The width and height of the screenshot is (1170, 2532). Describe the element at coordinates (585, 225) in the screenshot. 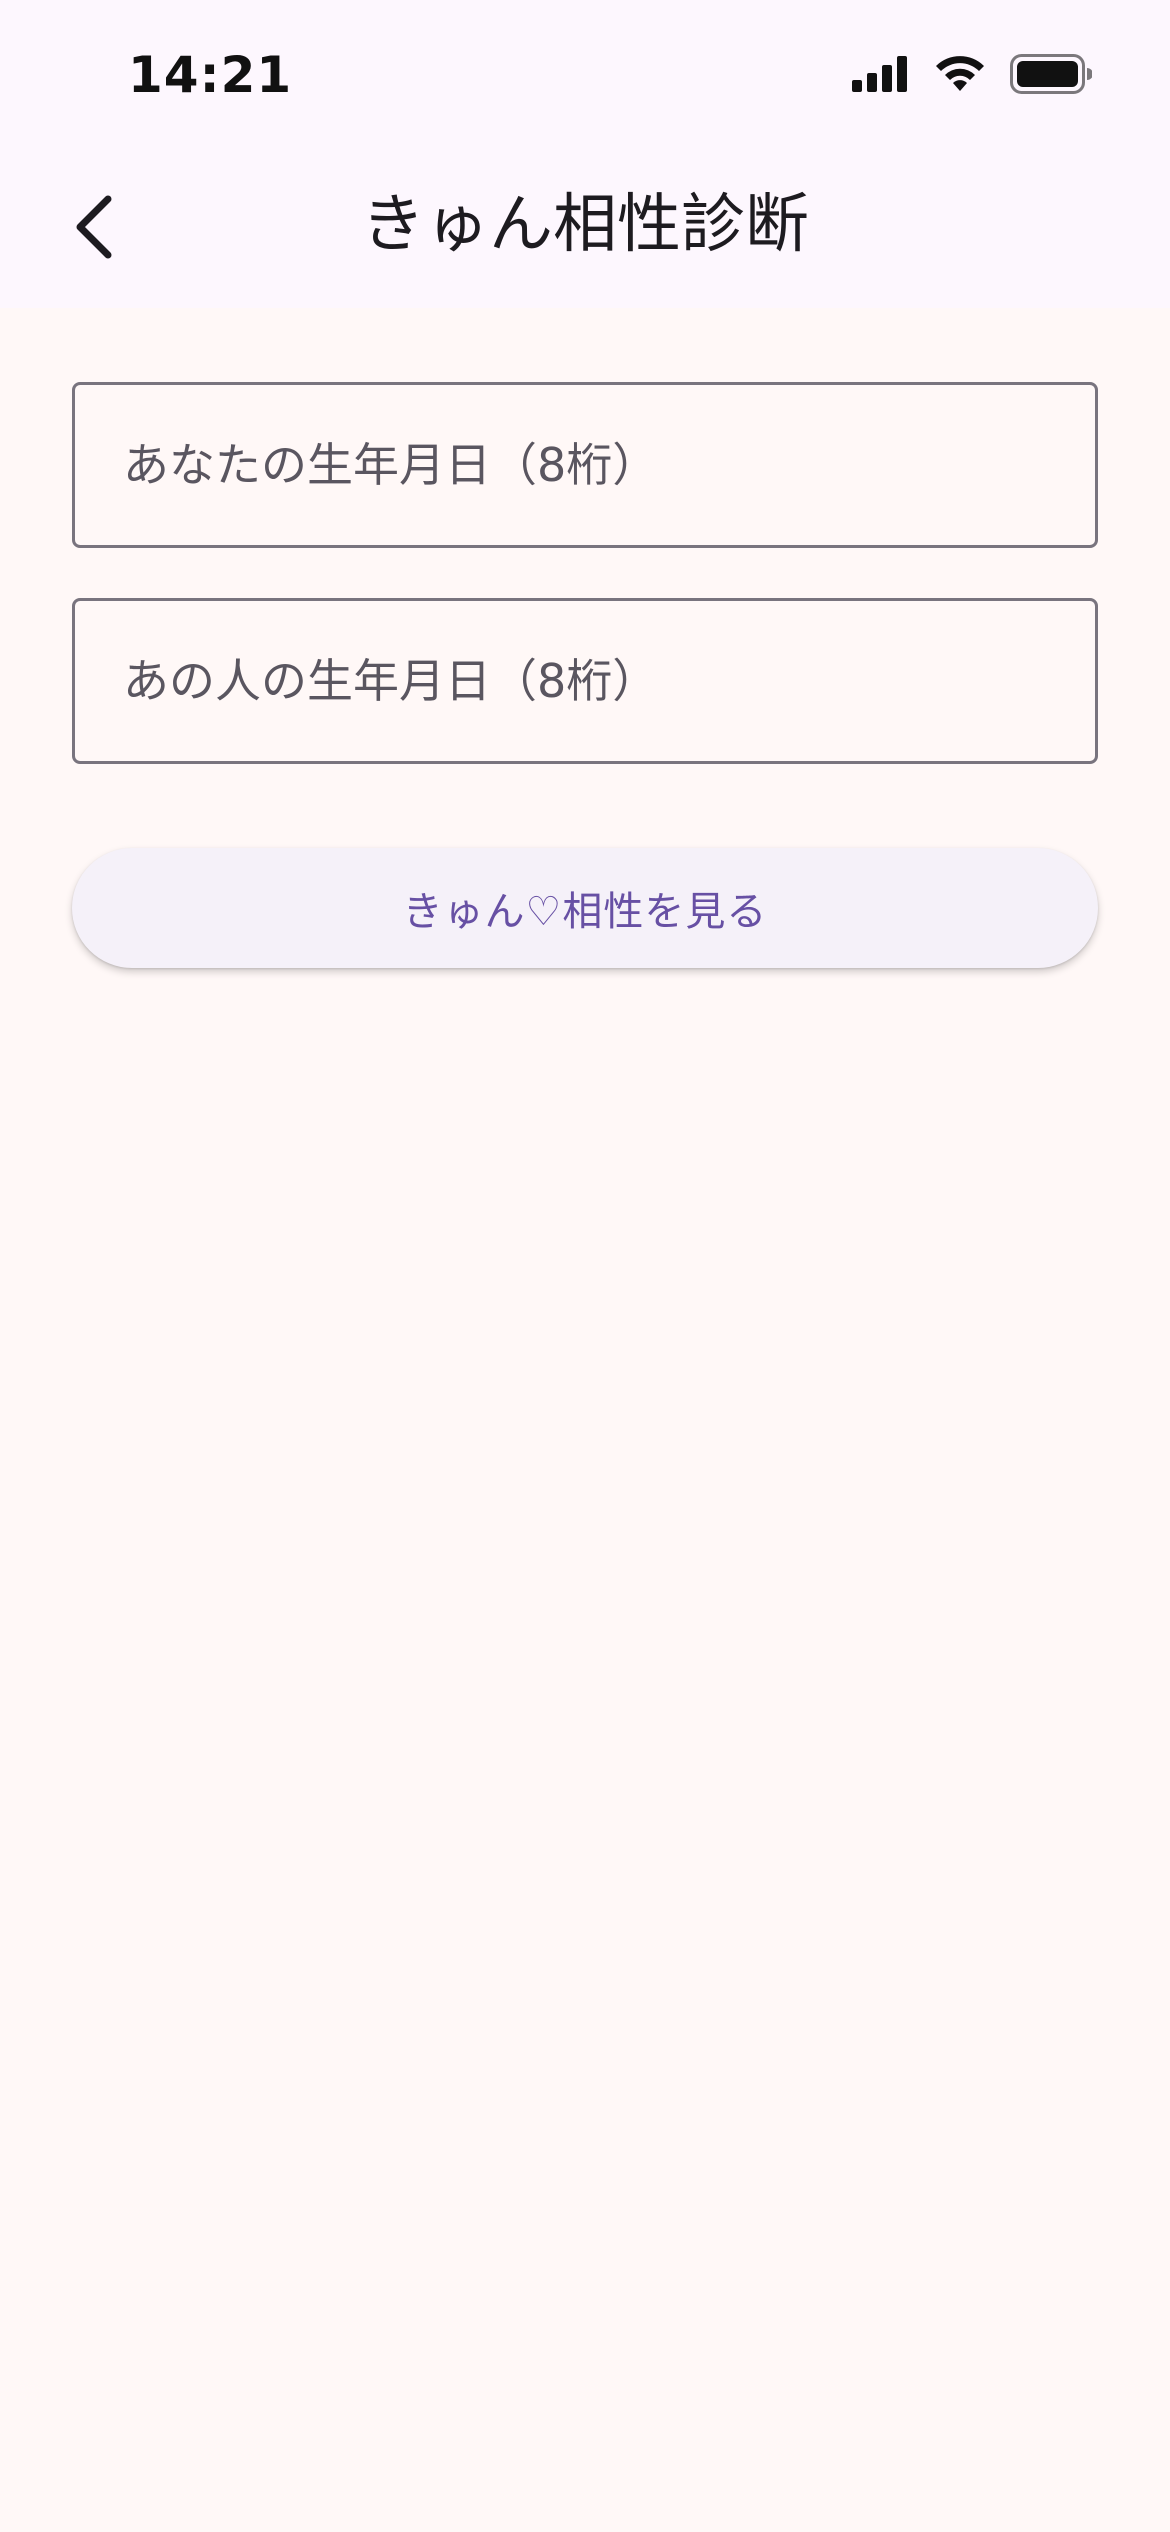

I see `page-title: きゅん相性診断` at that location.